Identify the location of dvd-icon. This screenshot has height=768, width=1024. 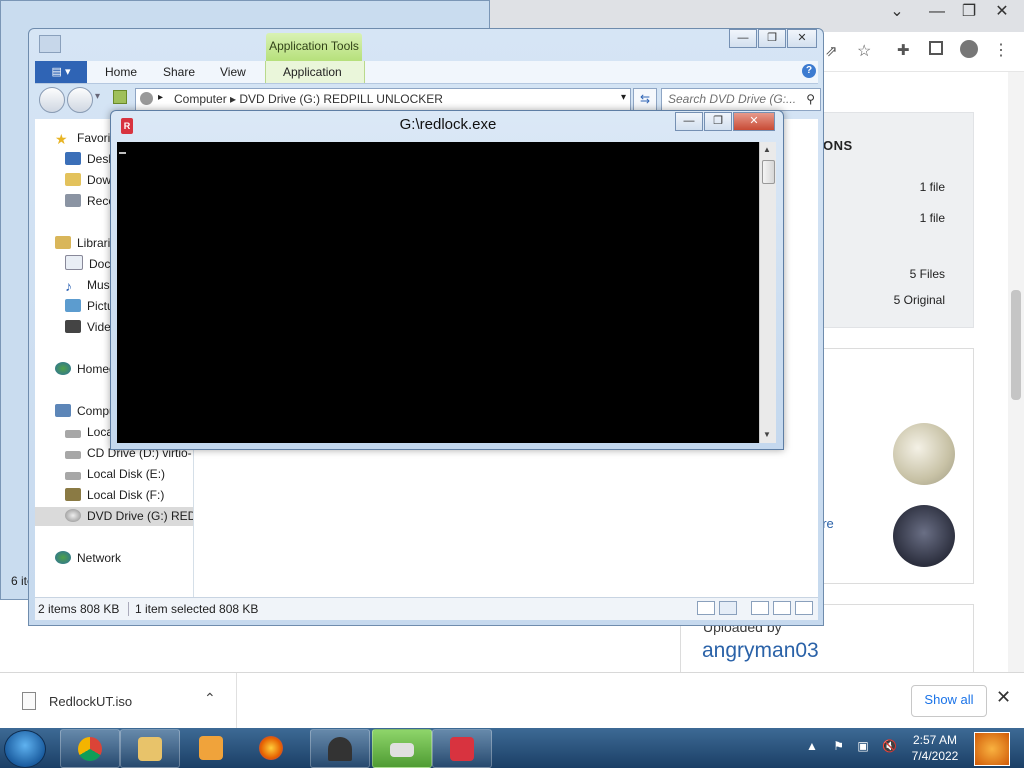
(73, 515).